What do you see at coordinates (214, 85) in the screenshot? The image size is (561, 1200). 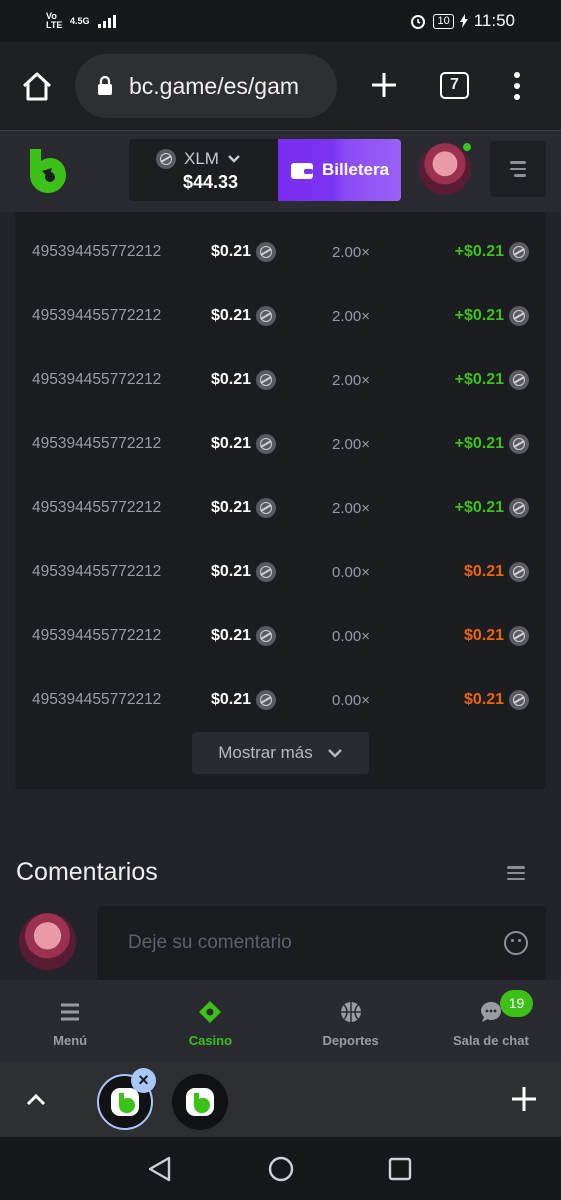 I see `url-text: bc.game/es/gam` at bounding box center [214, 85].